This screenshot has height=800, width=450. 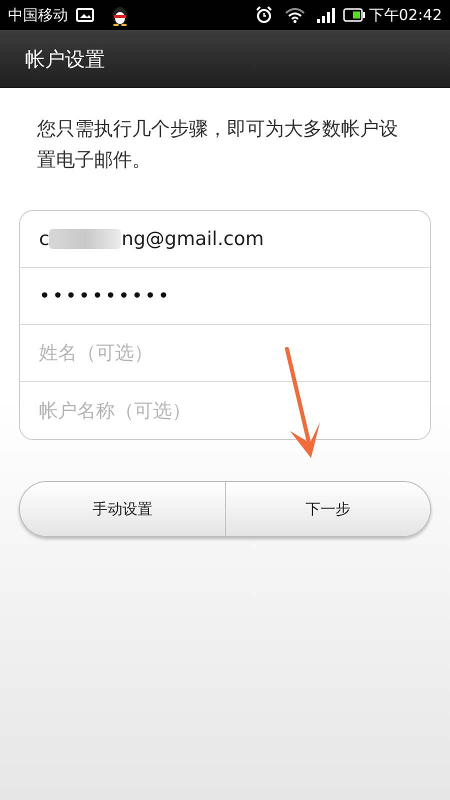 I want to click on action-button: 手动设置, so click(x=122, y=509).